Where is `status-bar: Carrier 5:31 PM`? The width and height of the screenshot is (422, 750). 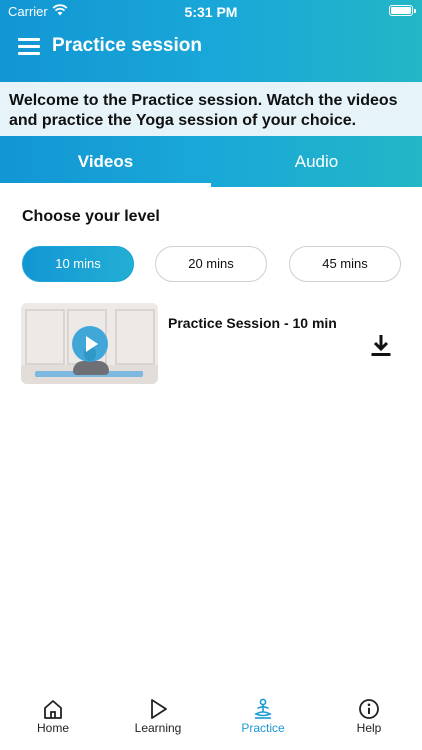
status-bar: Carrier 5:31 PM is located at coordinates (211, 11).